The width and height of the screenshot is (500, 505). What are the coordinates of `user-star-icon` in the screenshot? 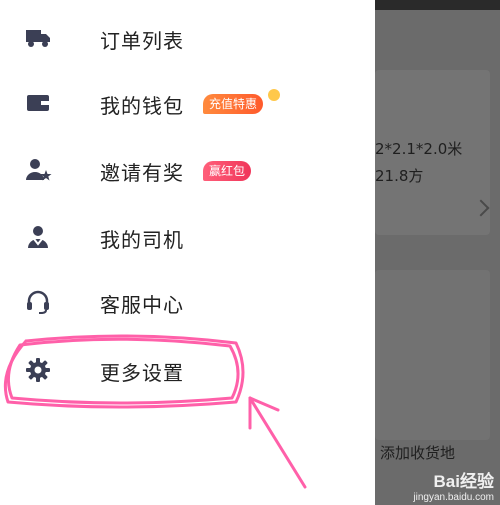 It's located at (38, 170).